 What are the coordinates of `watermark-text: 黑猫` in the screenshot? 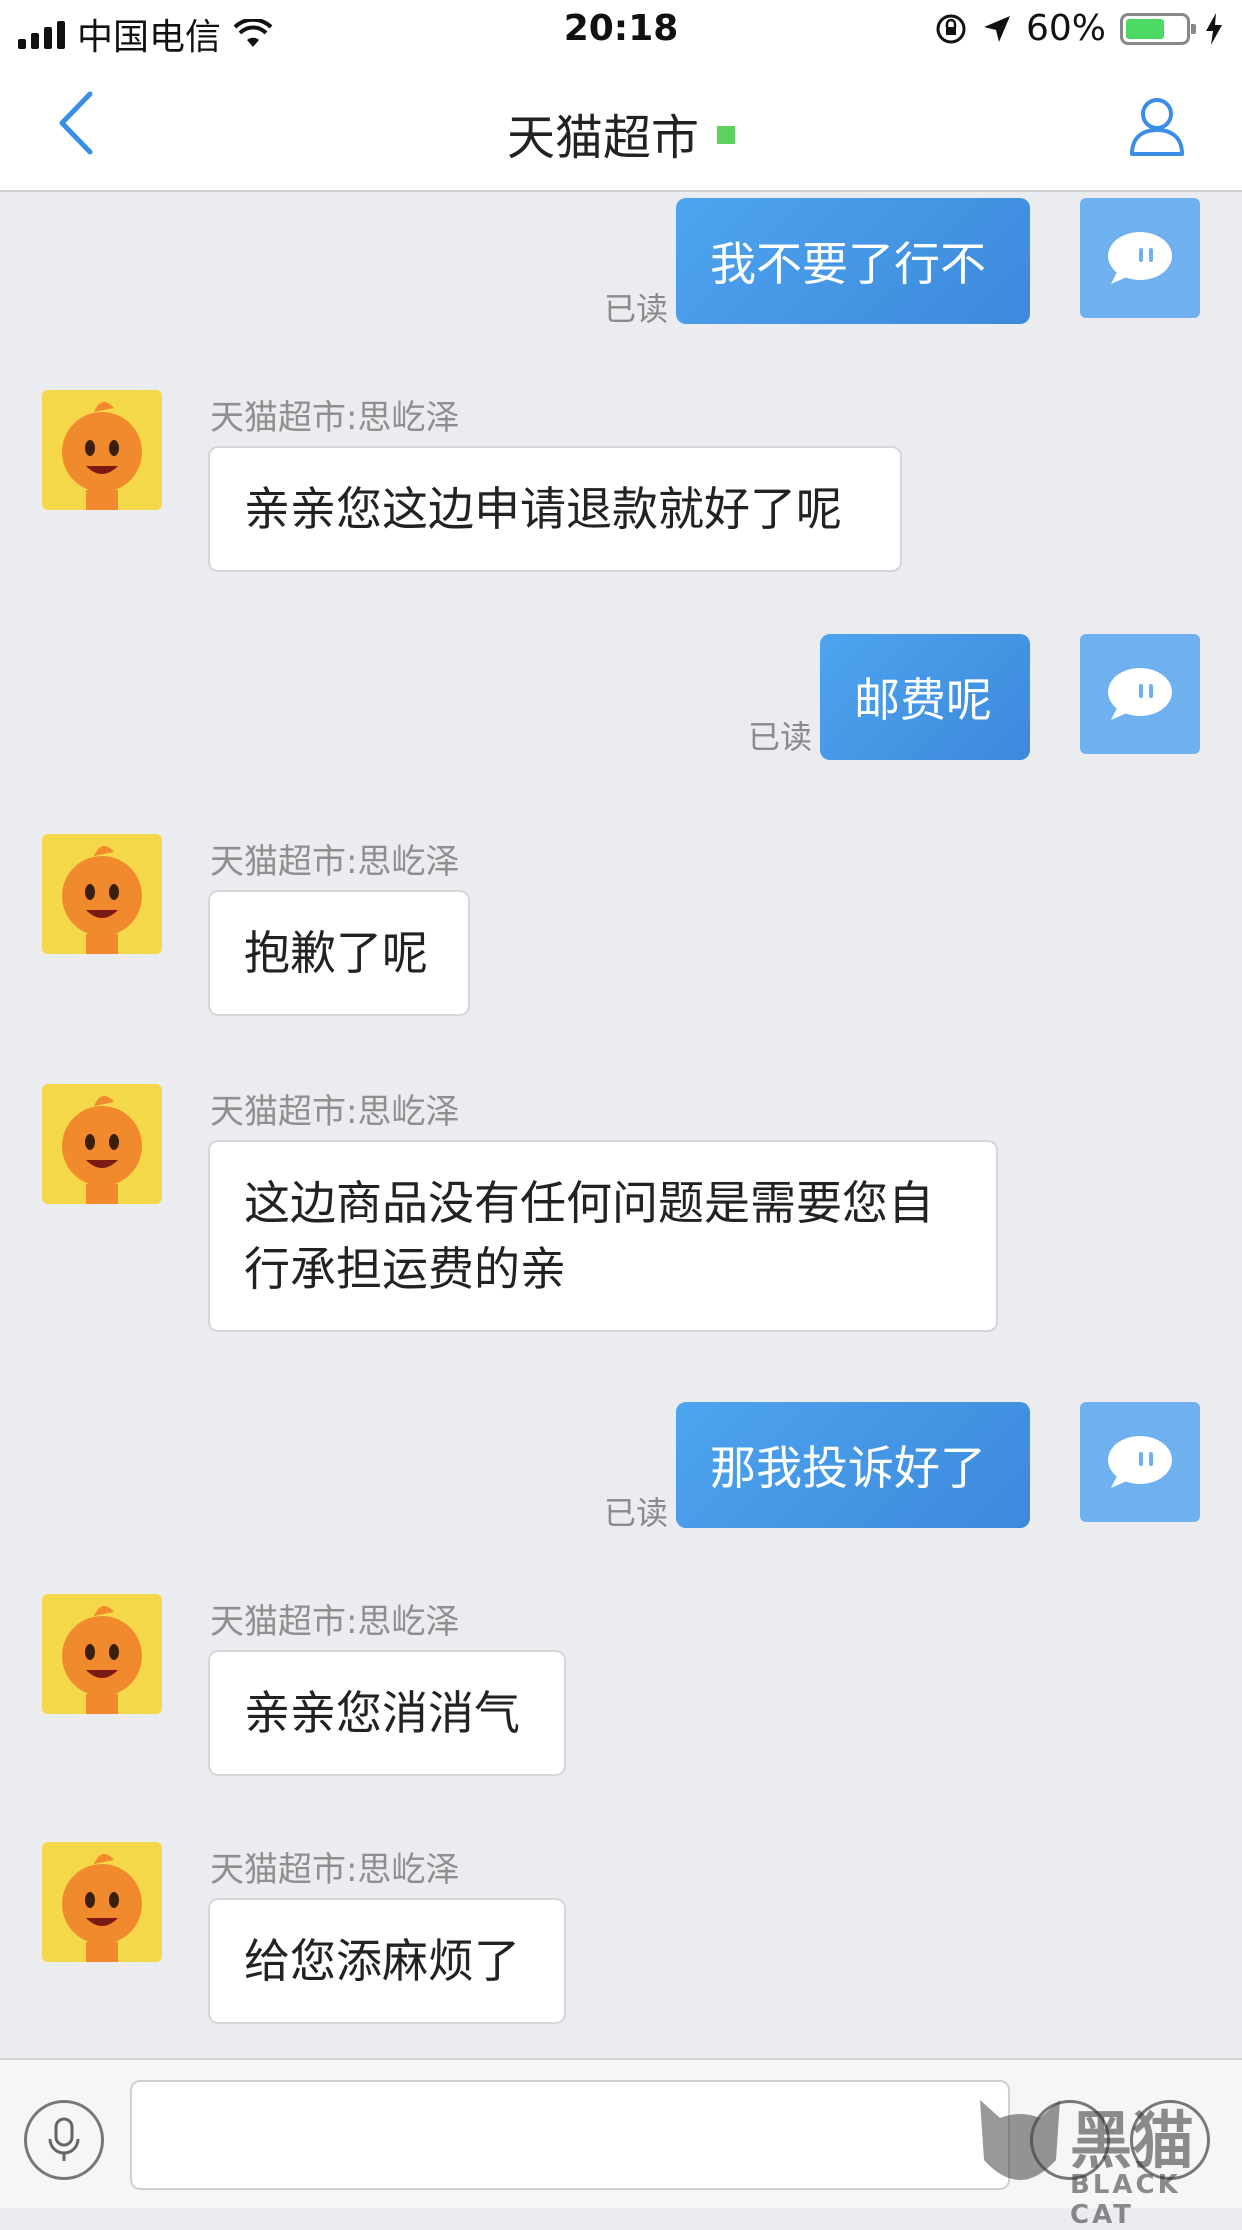 It's located at (1132, 2140).